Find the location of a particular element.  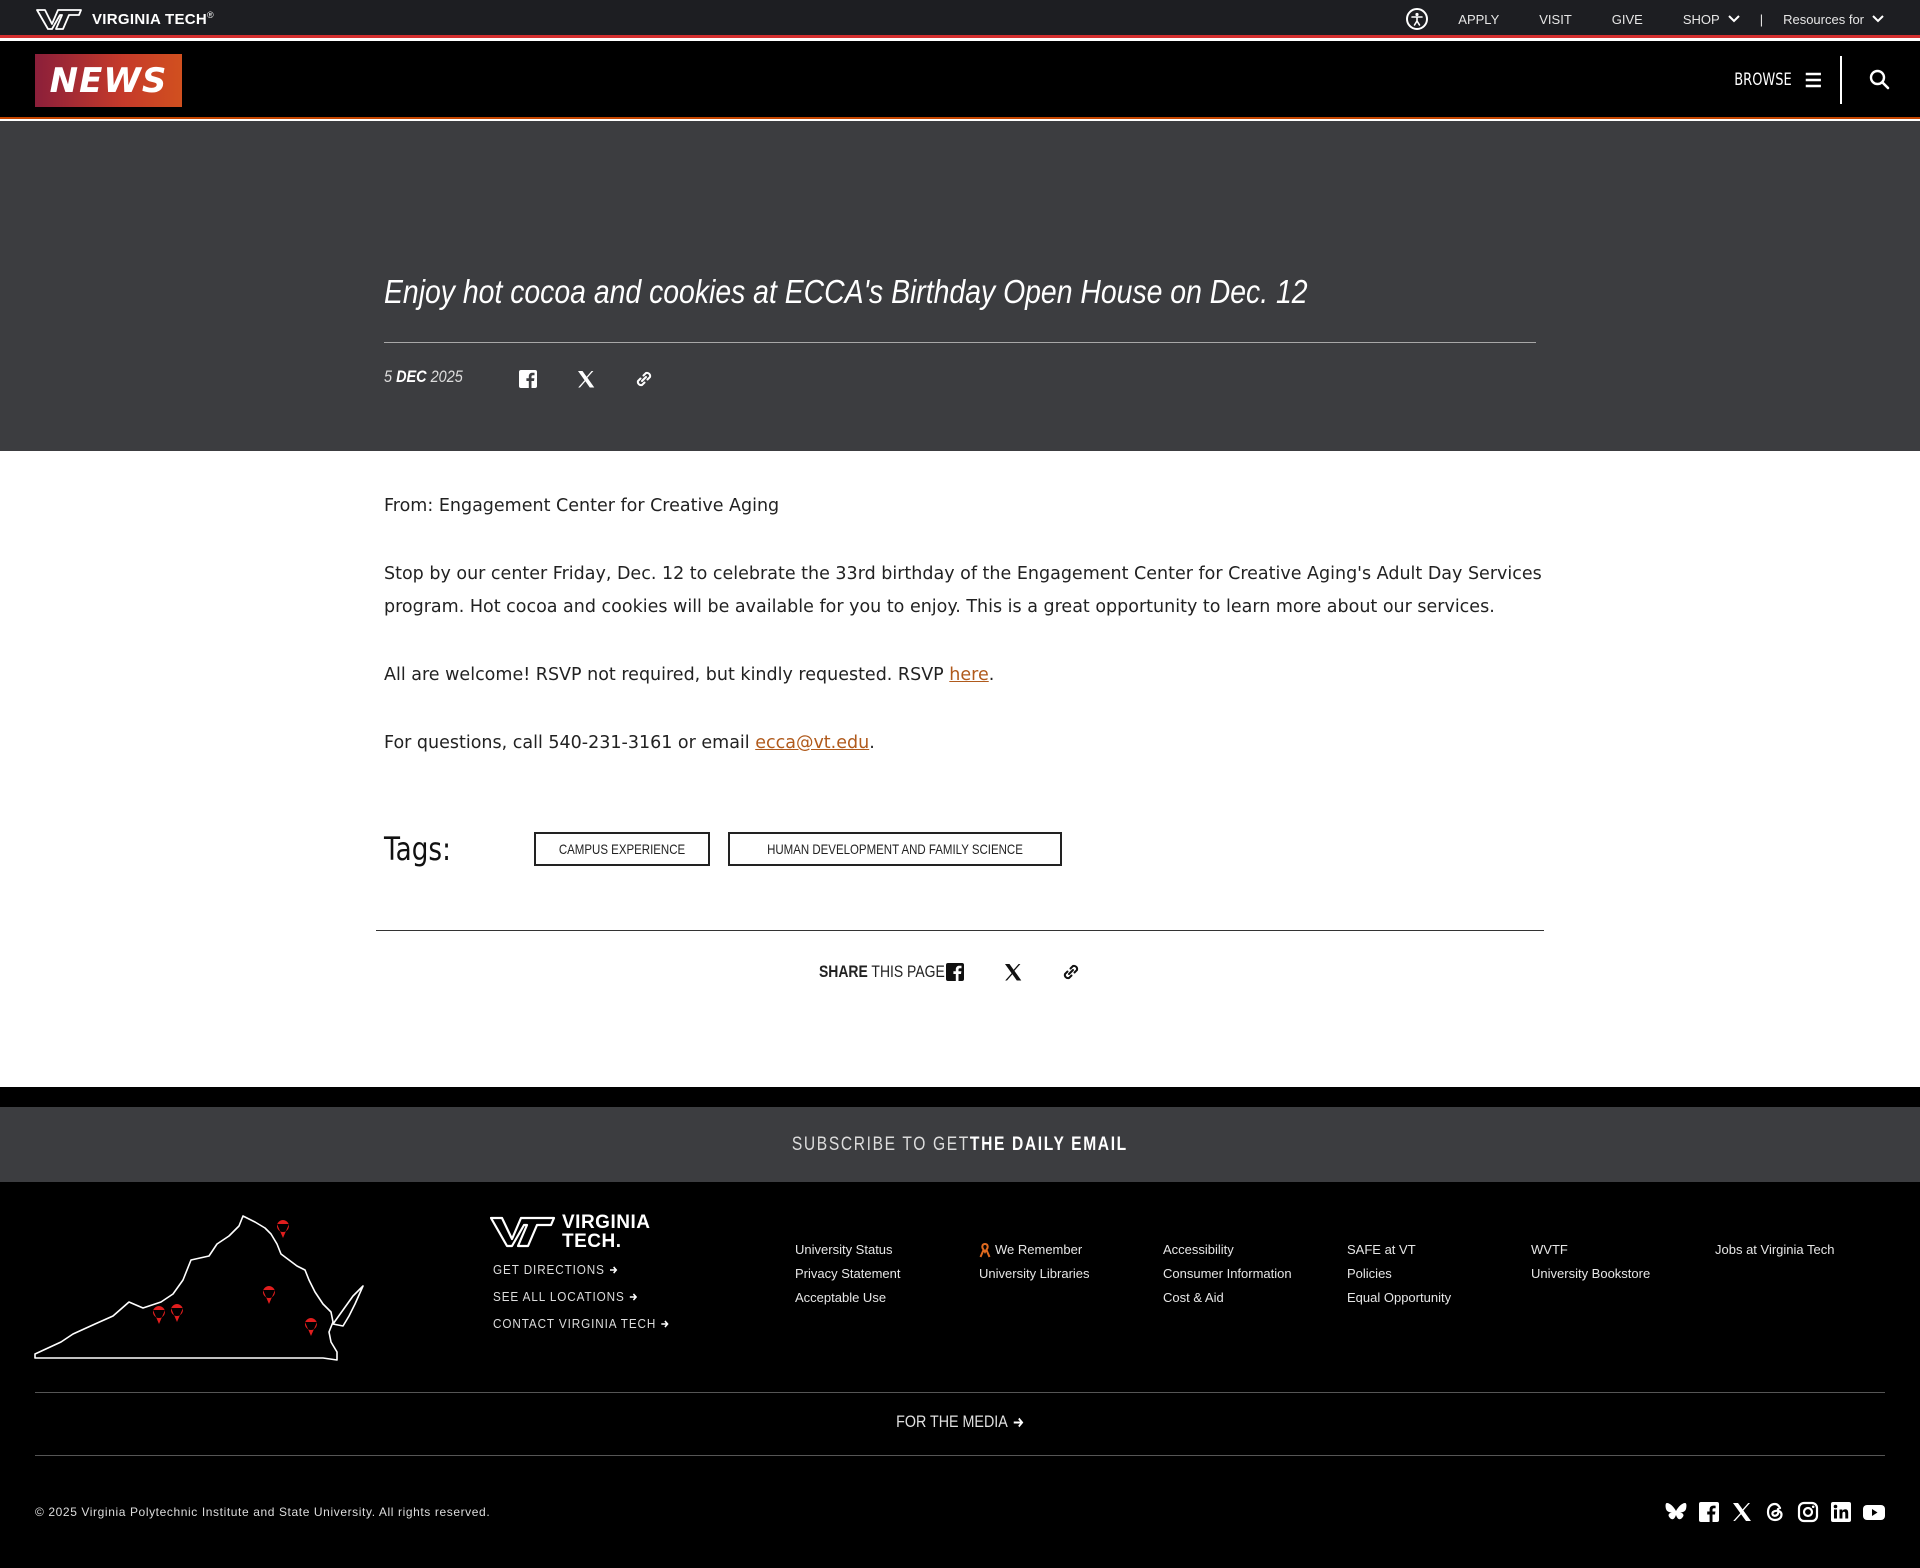

footer-link-cost-aid: Cost & Aid is located at coordinates (1255, 1298).